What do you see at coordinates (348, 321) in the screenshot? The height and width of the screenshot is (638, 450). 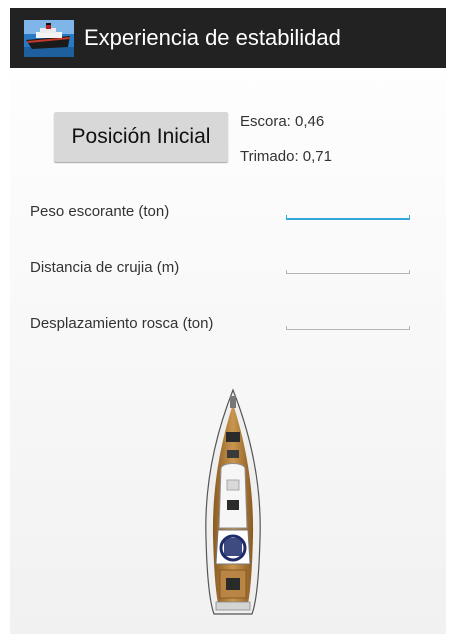 I see `lightship-displacement-input` at bounding box center [348, 321].